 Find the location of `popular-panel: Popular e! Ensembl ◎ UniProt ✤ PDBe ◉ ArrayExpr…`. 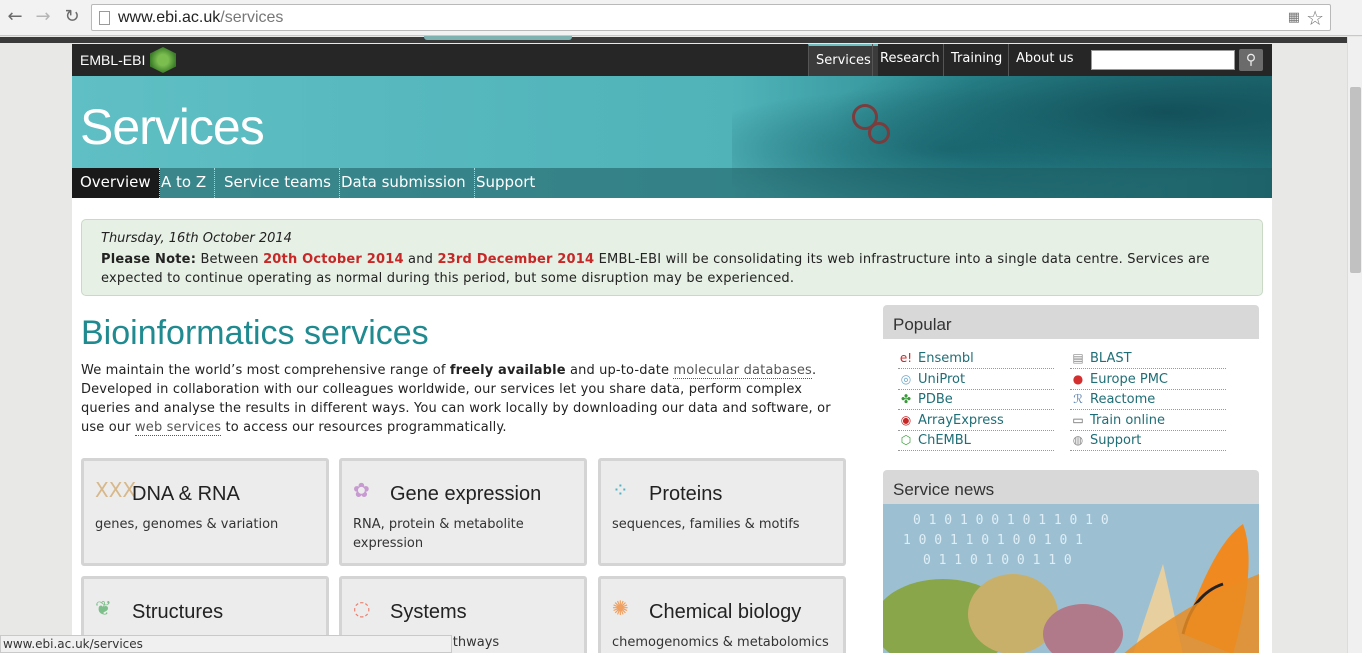

popular-panel: Popular e! Ensembl ◎ UniProt ✤ PDBe ◉ ArrayExpr… is located at coordinates (1071, 380).